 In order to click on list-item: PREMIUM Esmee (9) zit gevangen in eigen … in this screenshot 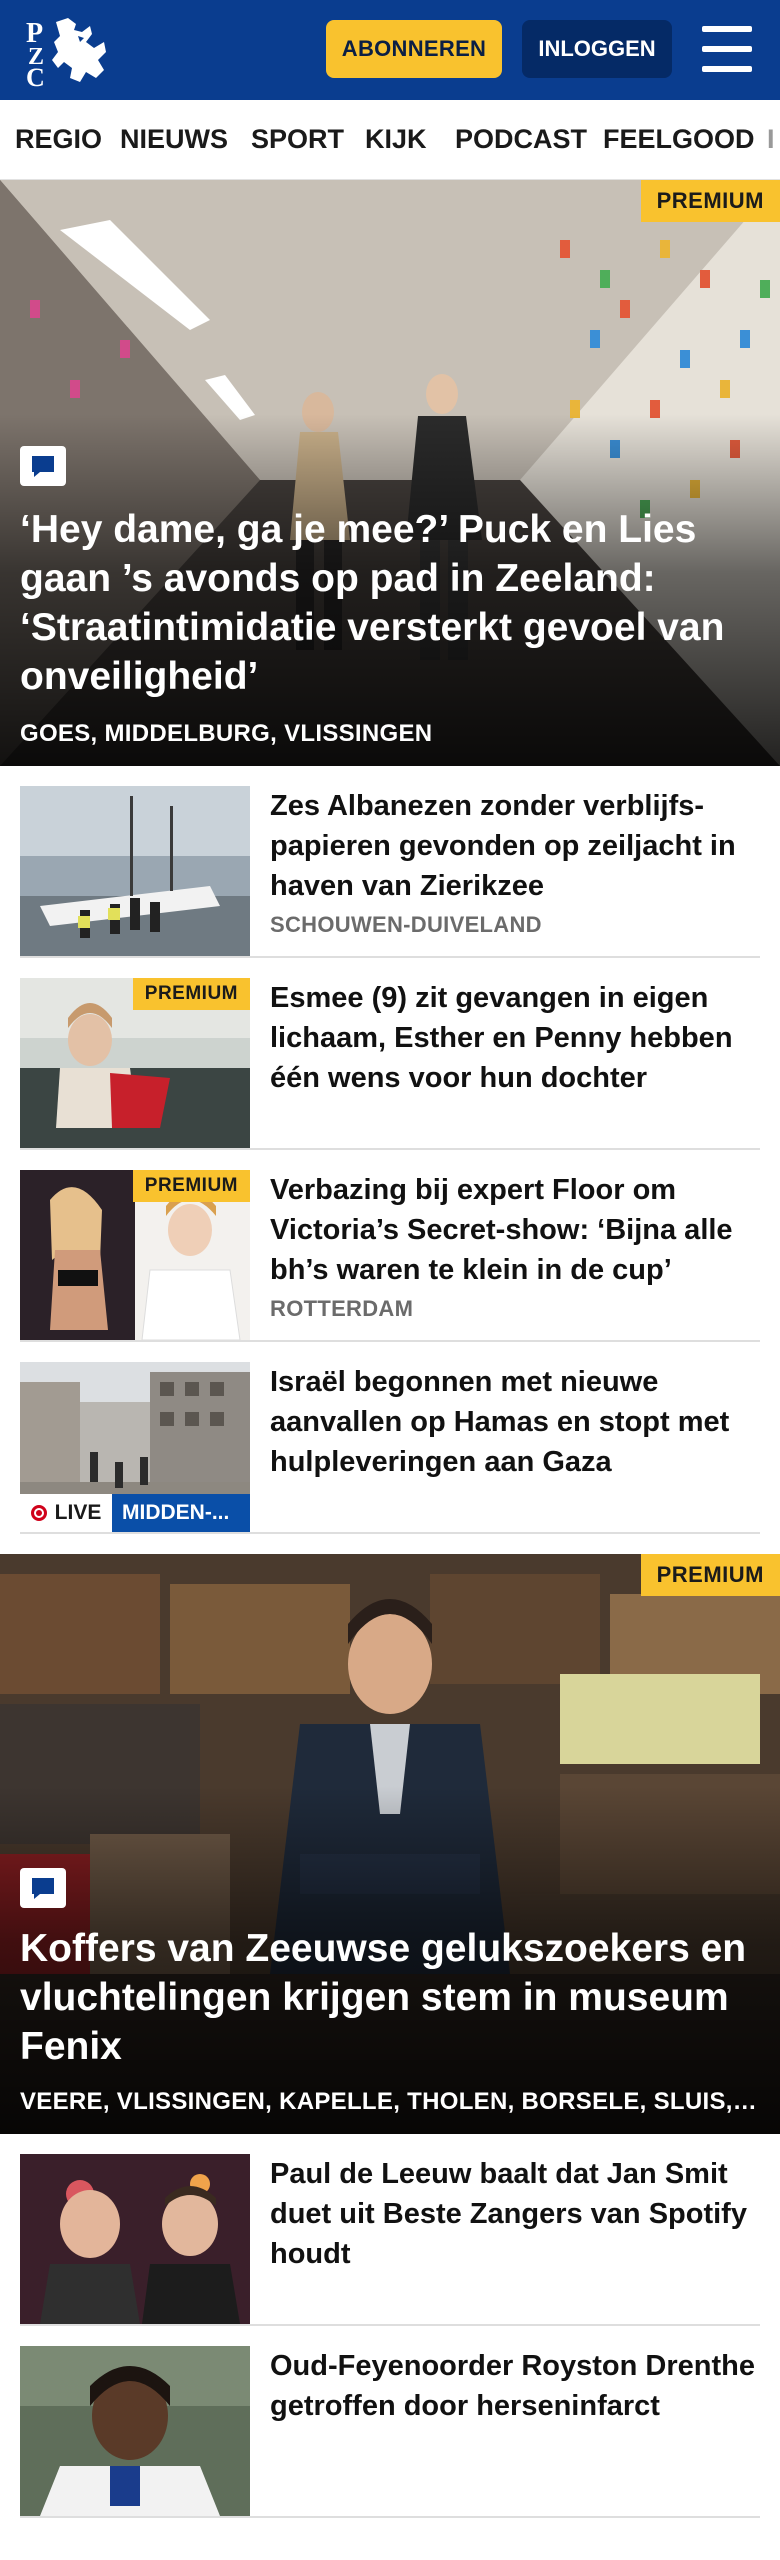, I will do `click(390, 1054)`.